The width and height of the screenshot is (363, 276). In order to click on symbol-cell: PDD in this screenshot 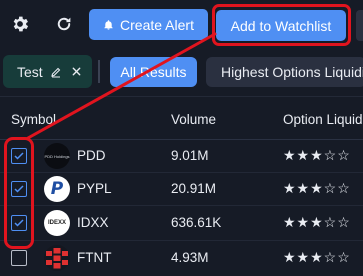, I will do `click(91, 155)`.